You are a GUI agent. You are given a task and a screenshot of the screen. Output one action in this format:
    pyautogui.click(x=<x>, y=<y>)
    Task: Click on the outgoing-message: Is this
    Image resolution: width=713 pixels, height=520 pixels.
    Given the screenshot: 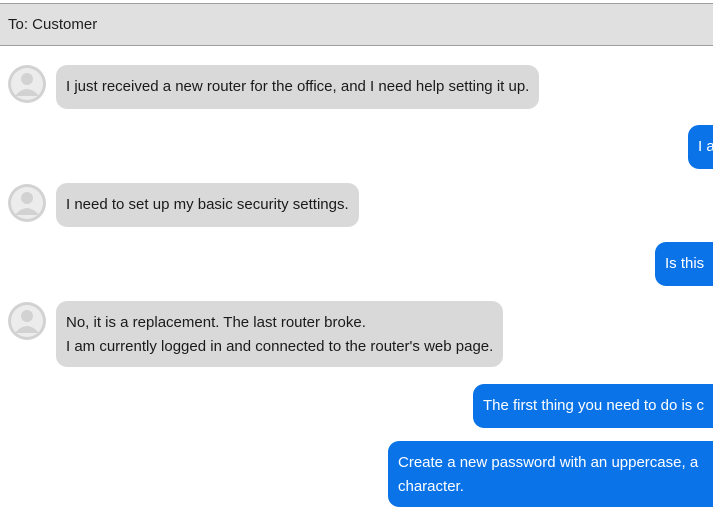 What is the action you would take?
    pyautogui.click(x=684, y=264)
    